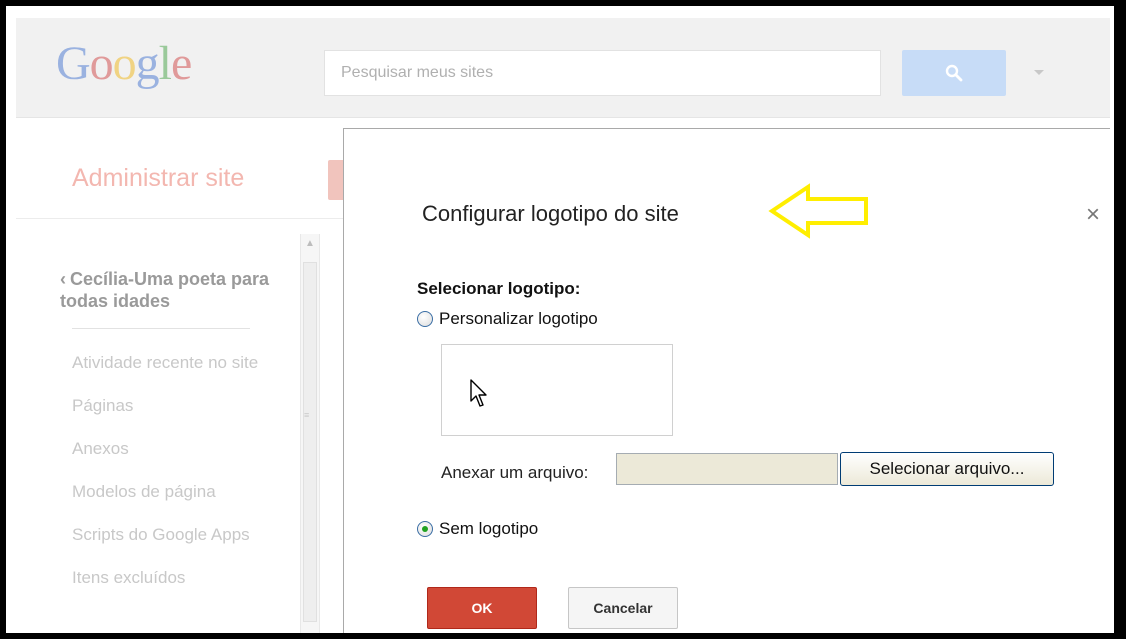  I want to click on radio-label: Personalizar logotipo, so click(518, 318).